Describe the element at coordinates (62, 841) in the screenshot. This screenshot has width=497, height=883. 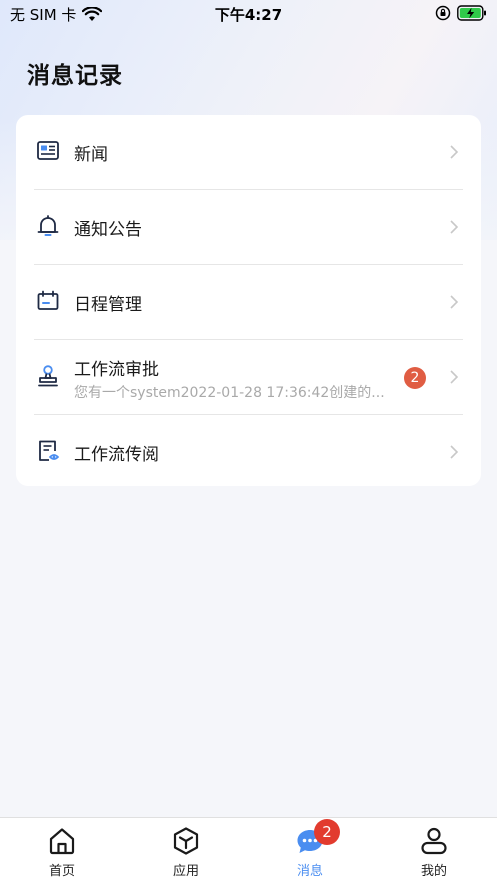
I see `home-icon` at that location.